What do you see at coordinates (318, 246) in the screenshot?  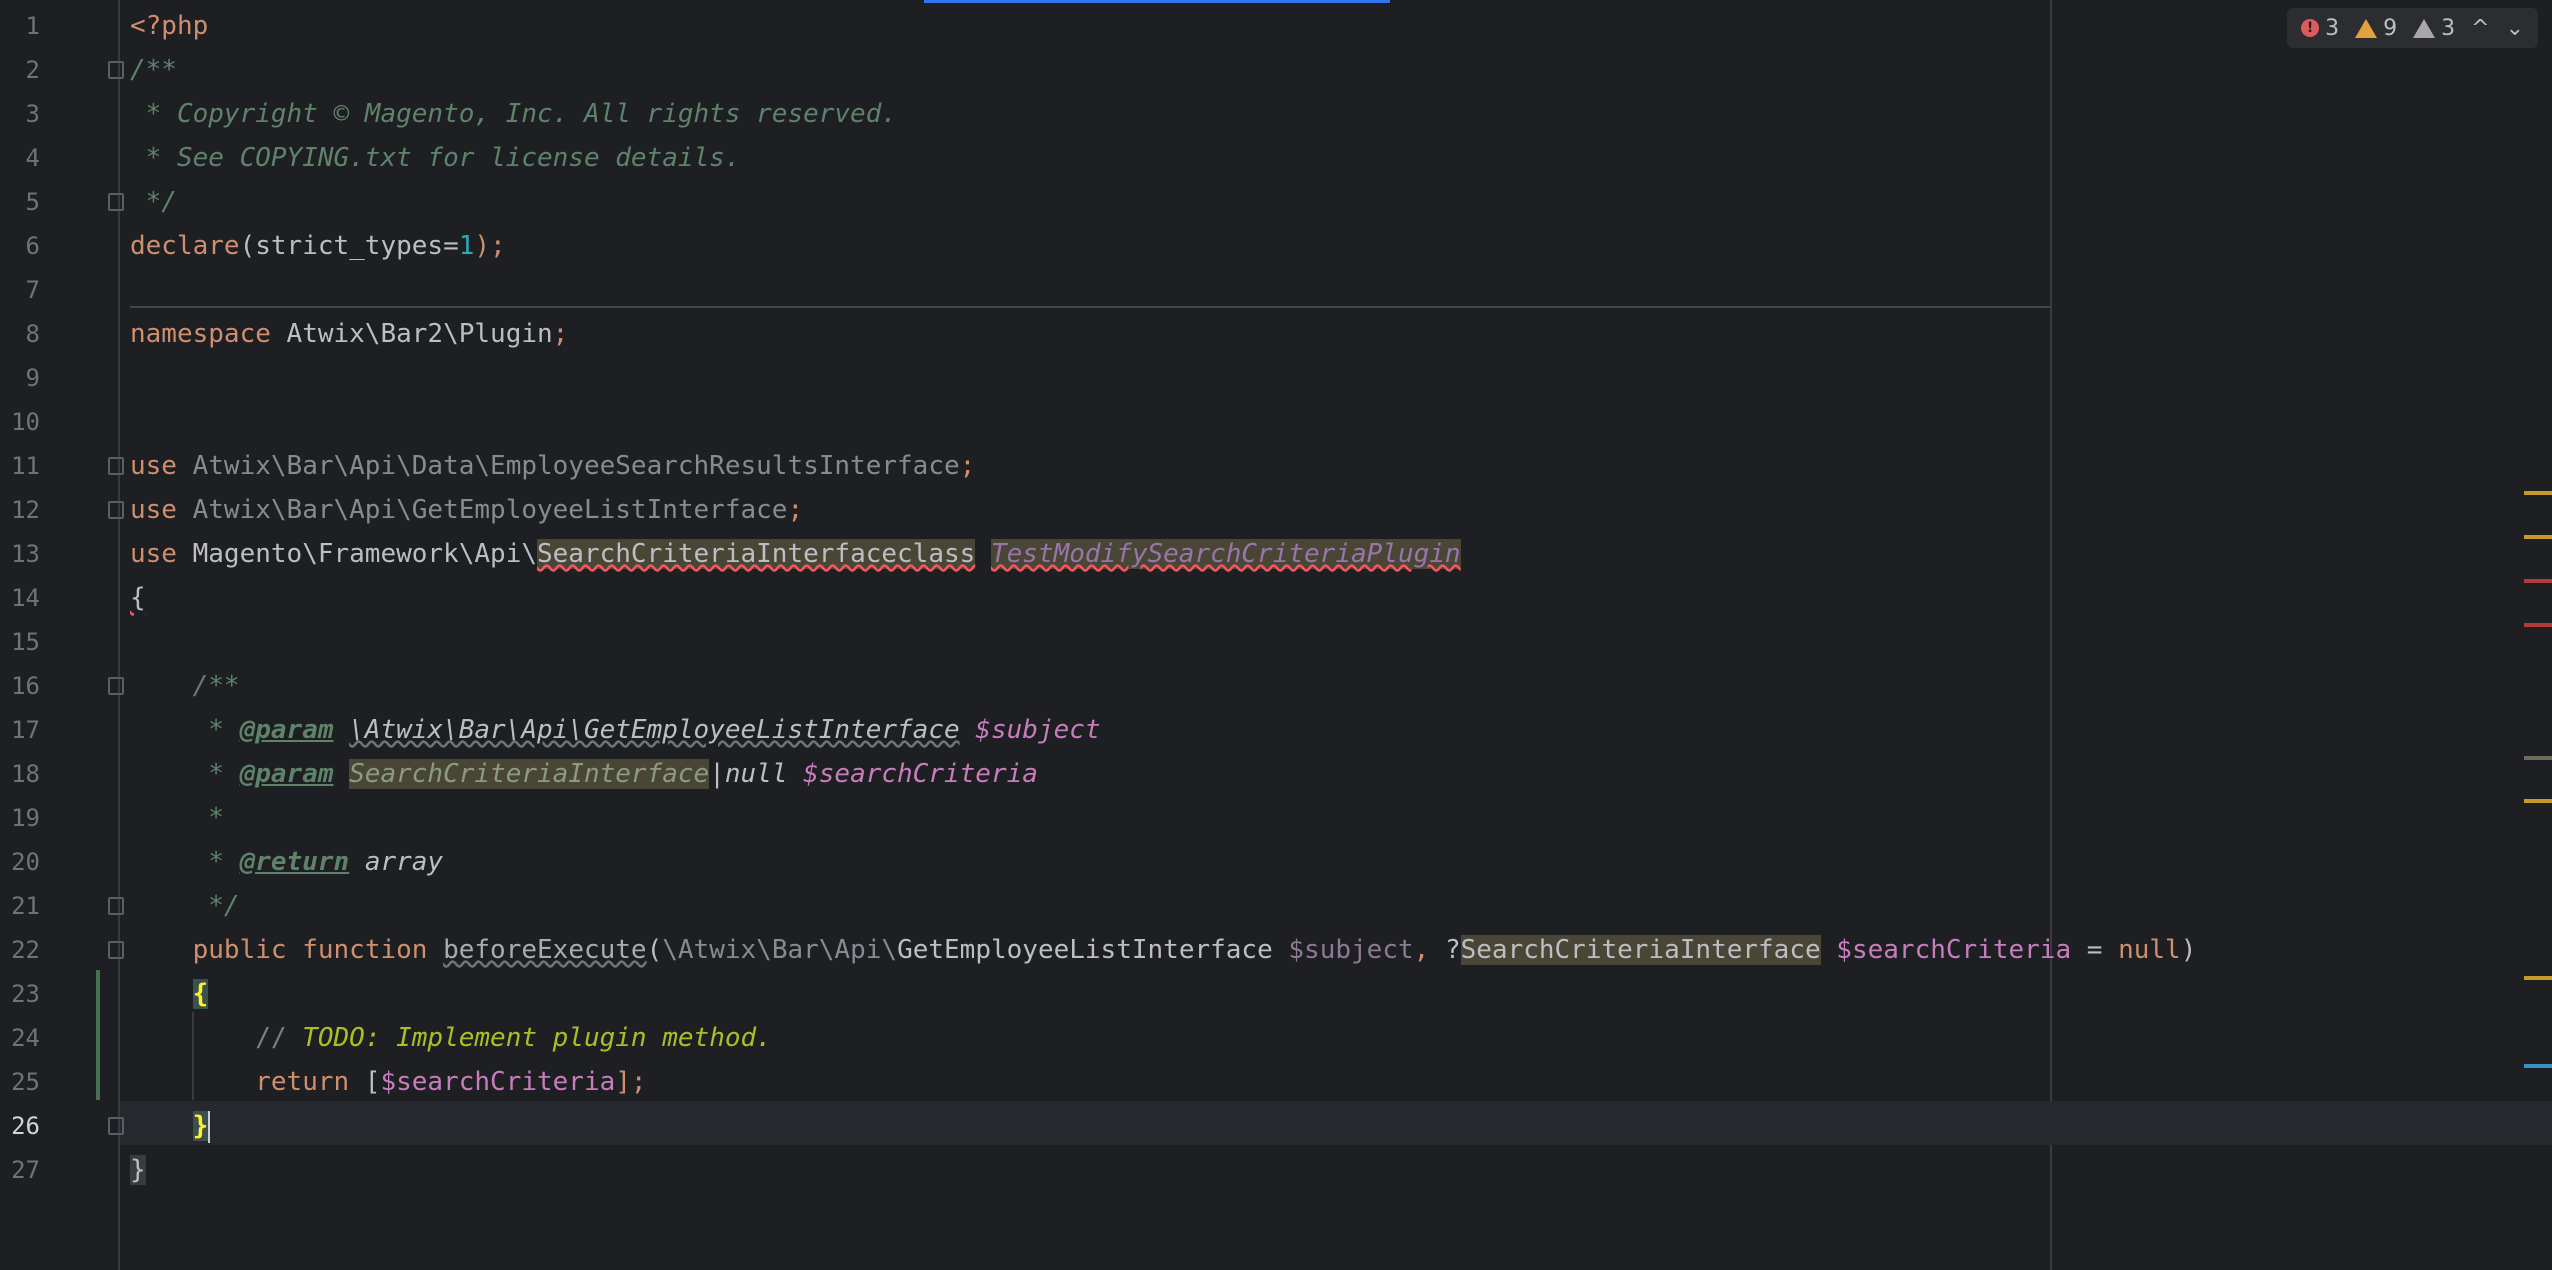 I see `code-text: declare(strict_types=1);` at bounding box center [318, 246].